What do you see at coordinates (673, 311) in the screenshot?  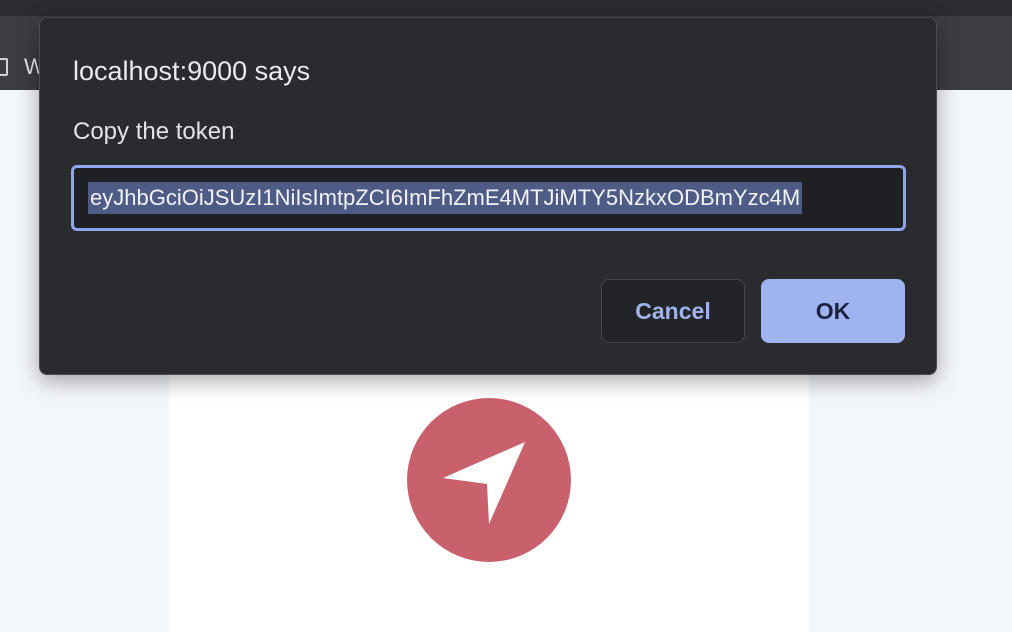 I see `cancel-button: Cancel` at bounding box center [673, 311].